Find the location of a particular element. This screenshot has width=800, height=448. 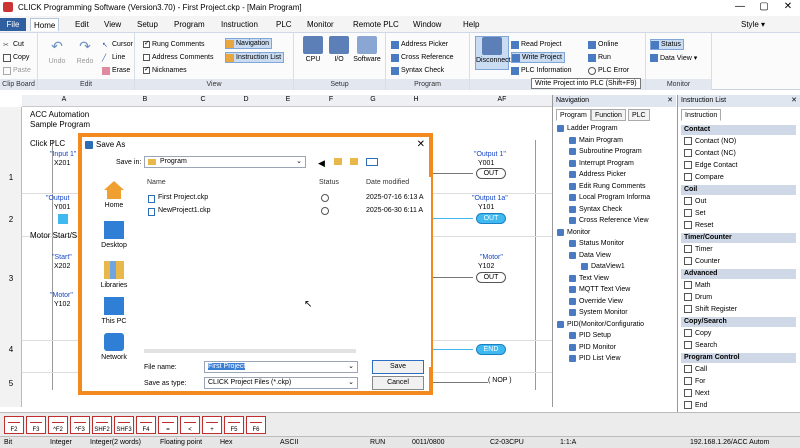

navigation-toggle: Navigation is located at coordinates (249, 43).